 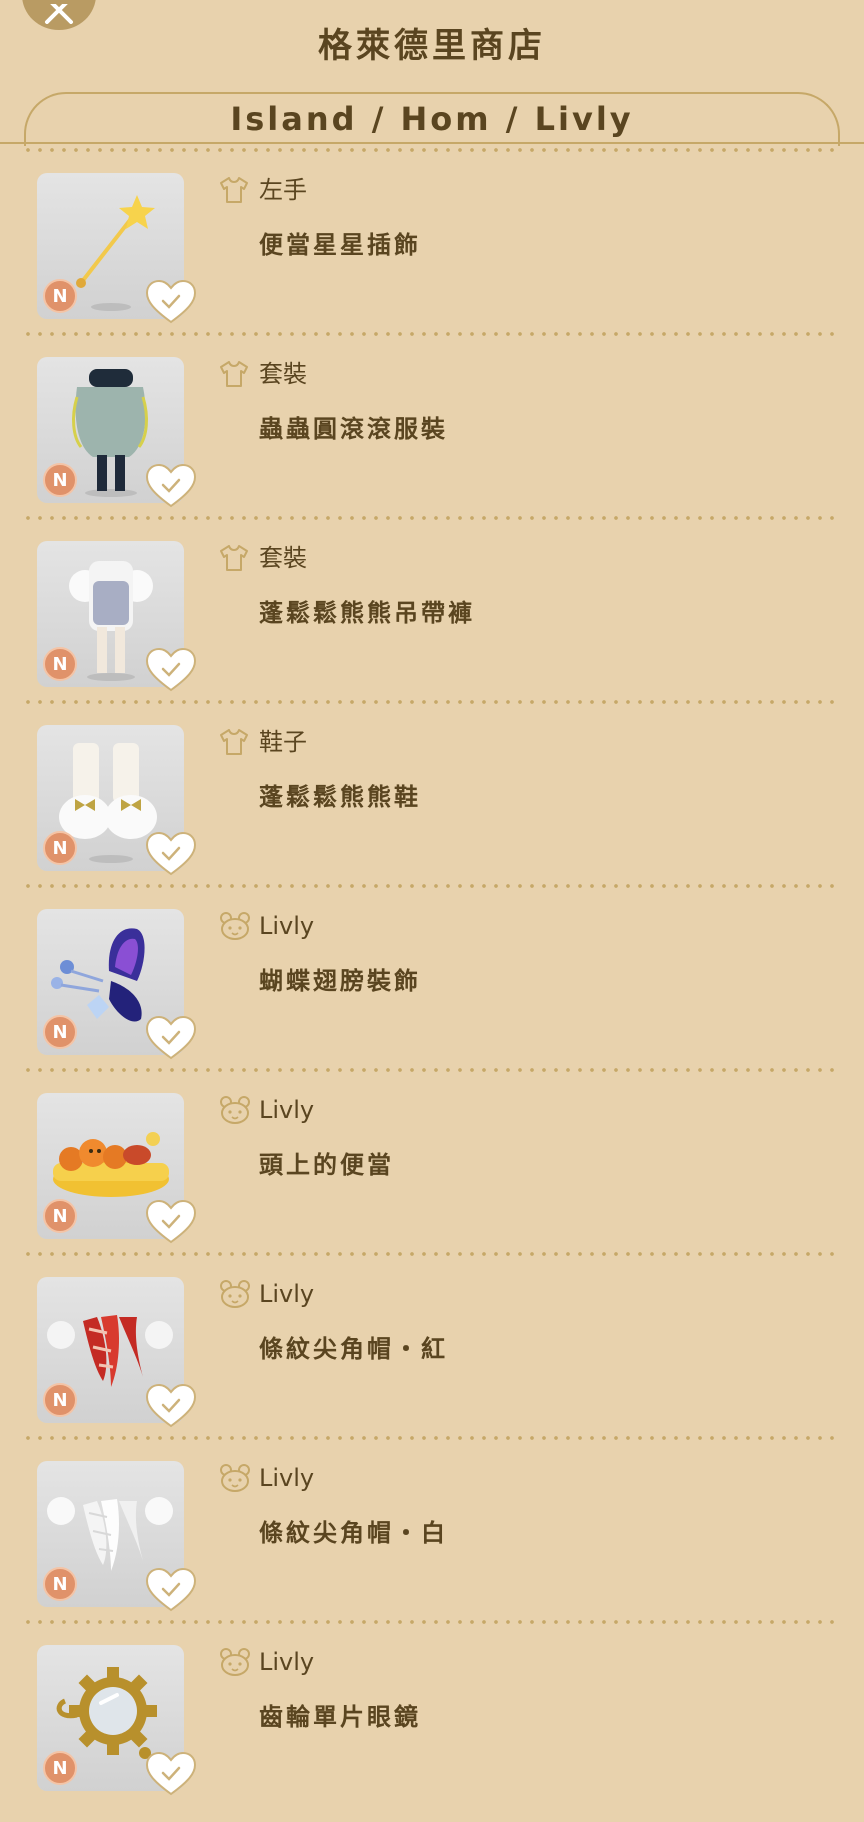 What do you see at coordinates (340, 1717) in the screenshot?
I see `item-name: 齒輪單片眼鏡` at bounding box center [340, 1717].